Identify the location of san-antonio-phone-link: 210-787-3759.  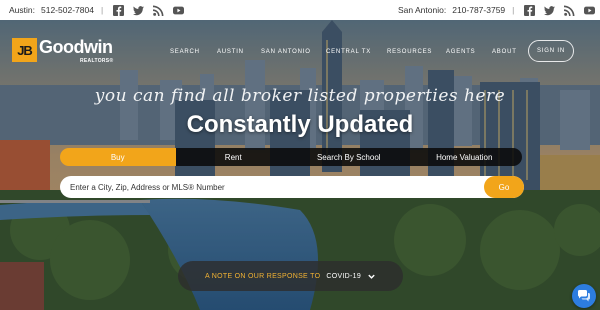
(478, 10).